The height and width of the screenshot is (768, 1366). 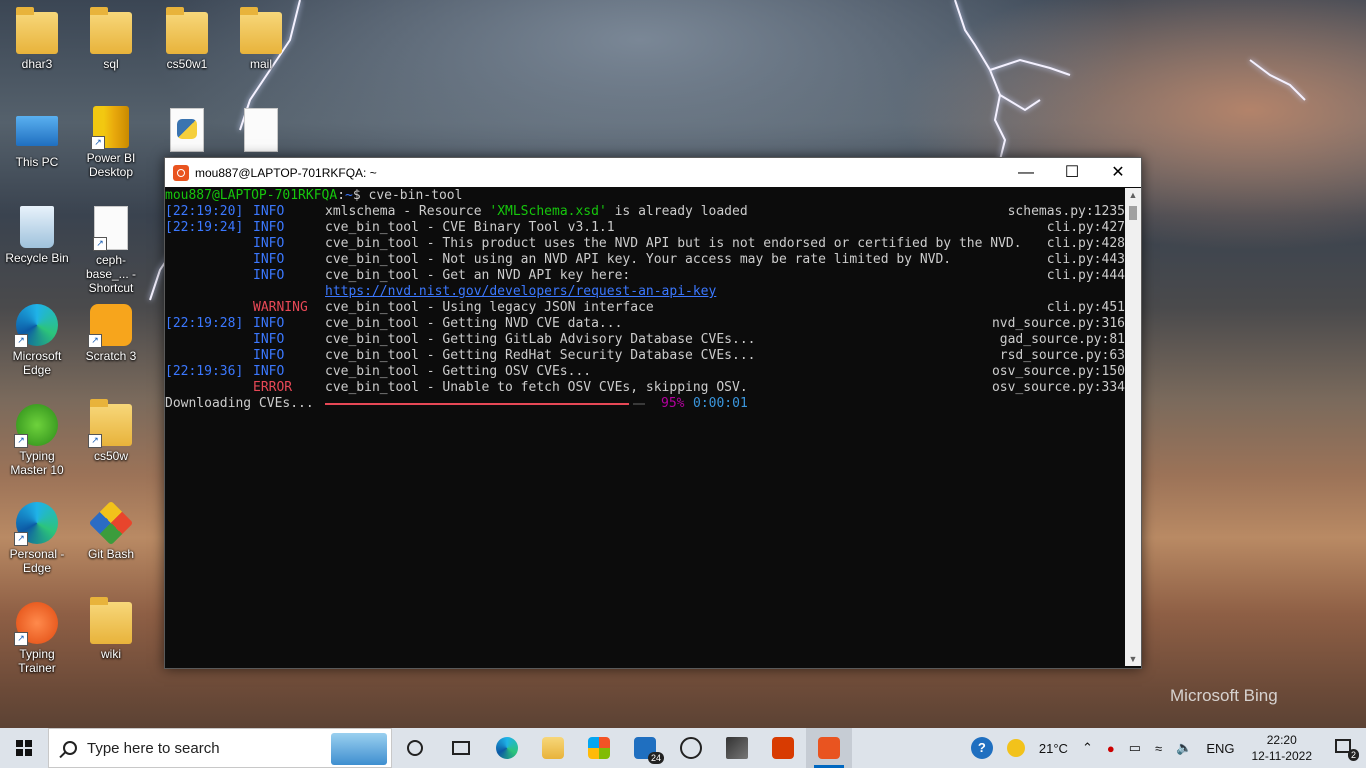 I want to click on desktop-icon-typing-trainer: ↗ Typing Trainer, so click(x=37, y=638).